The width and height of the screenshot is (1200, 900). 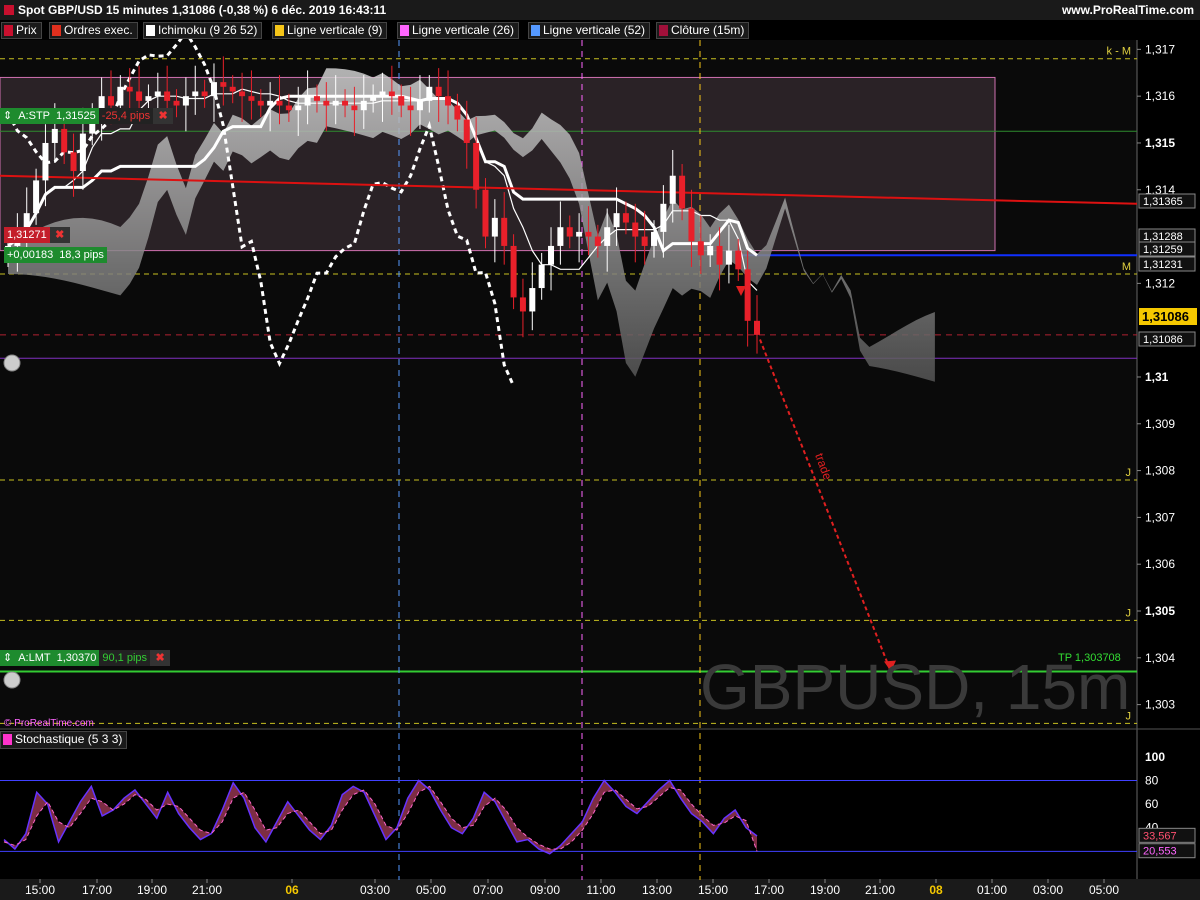 What do you see at coordinates (125, 658) in the screenshot?
I see `limit-order-pips: 90,1 pips` at bounding box center [125, 658].